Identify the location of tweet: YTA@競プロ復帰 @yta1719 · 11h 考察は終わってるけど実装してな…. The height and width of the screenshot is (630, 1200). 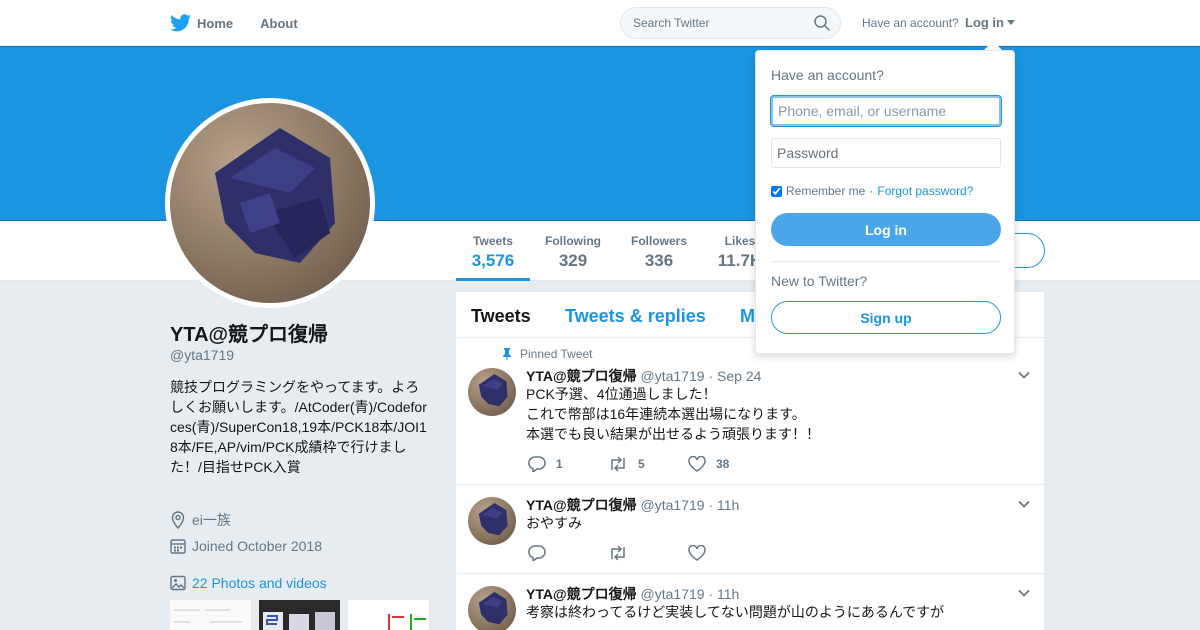
(750, 602).